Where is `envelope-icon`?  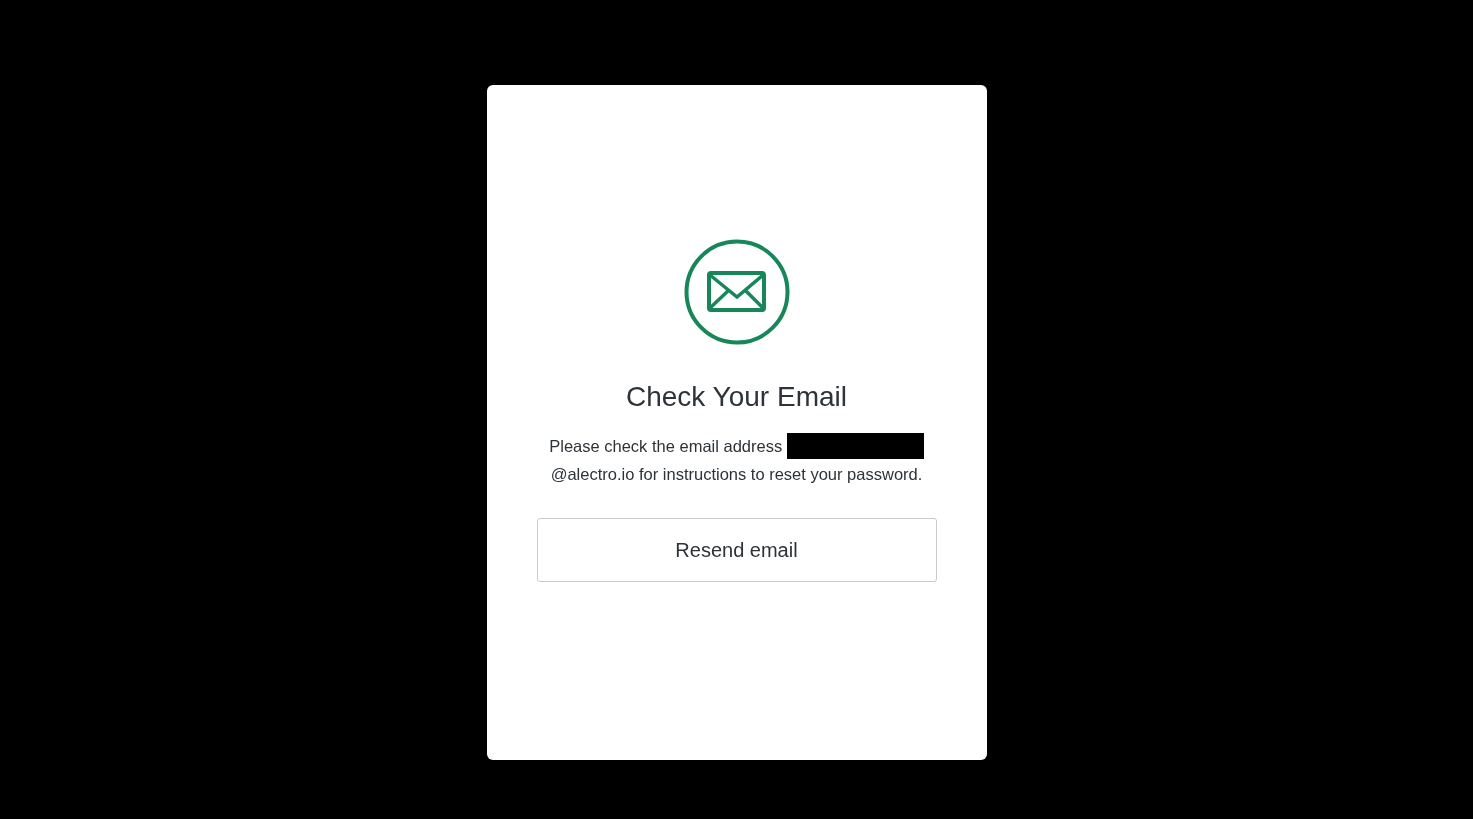 envelope-icon is located at coordinates (736, 292).